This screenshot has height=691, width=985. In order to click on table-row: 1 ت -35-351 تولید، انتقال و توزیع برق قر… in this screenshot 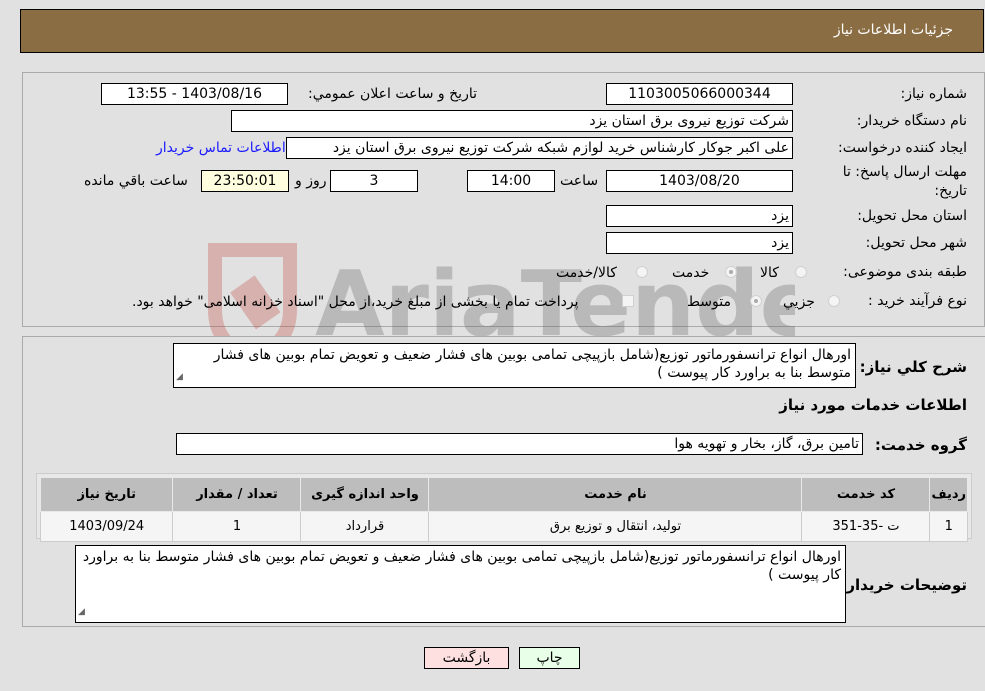, I will do `click(503, 526)`.